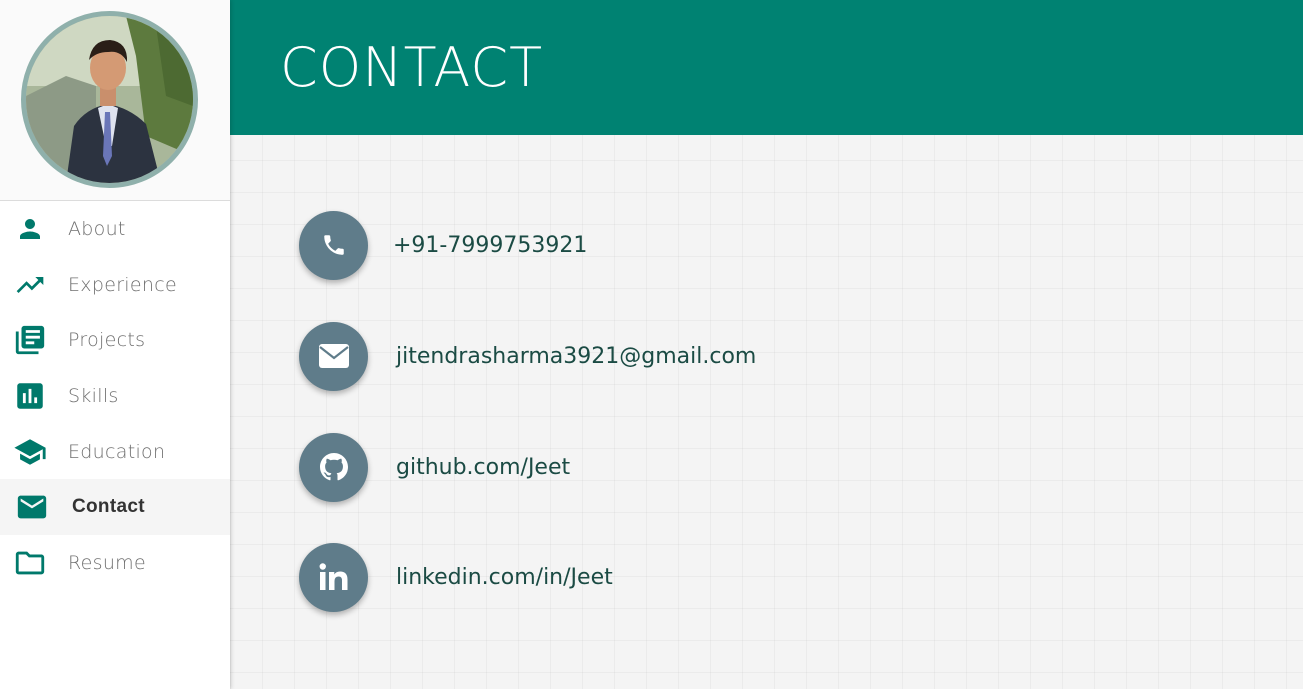  What do you see at coordinates (483, 467) in the screenshot?
I see `contact-github-text: github.com/Jeet` at bounding box center [483, 467].